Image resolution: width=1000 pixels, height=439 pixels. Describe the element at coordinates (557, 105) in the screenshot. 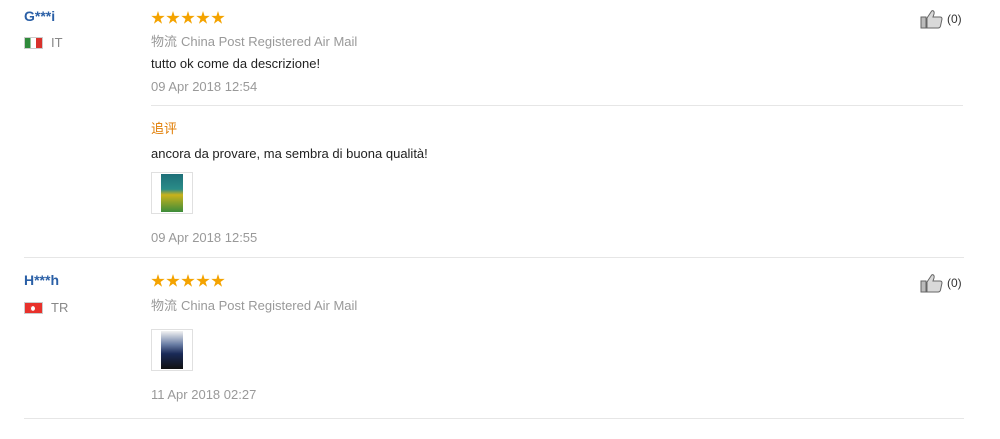

I see `divider` at that location.